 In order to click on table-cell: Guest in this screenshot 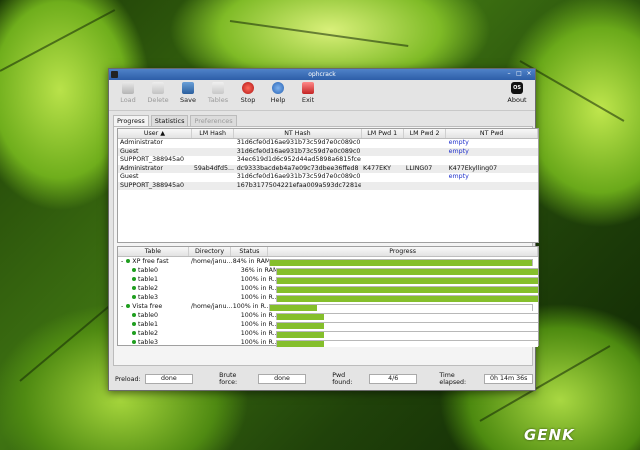, I will do `click(129, 176)`.